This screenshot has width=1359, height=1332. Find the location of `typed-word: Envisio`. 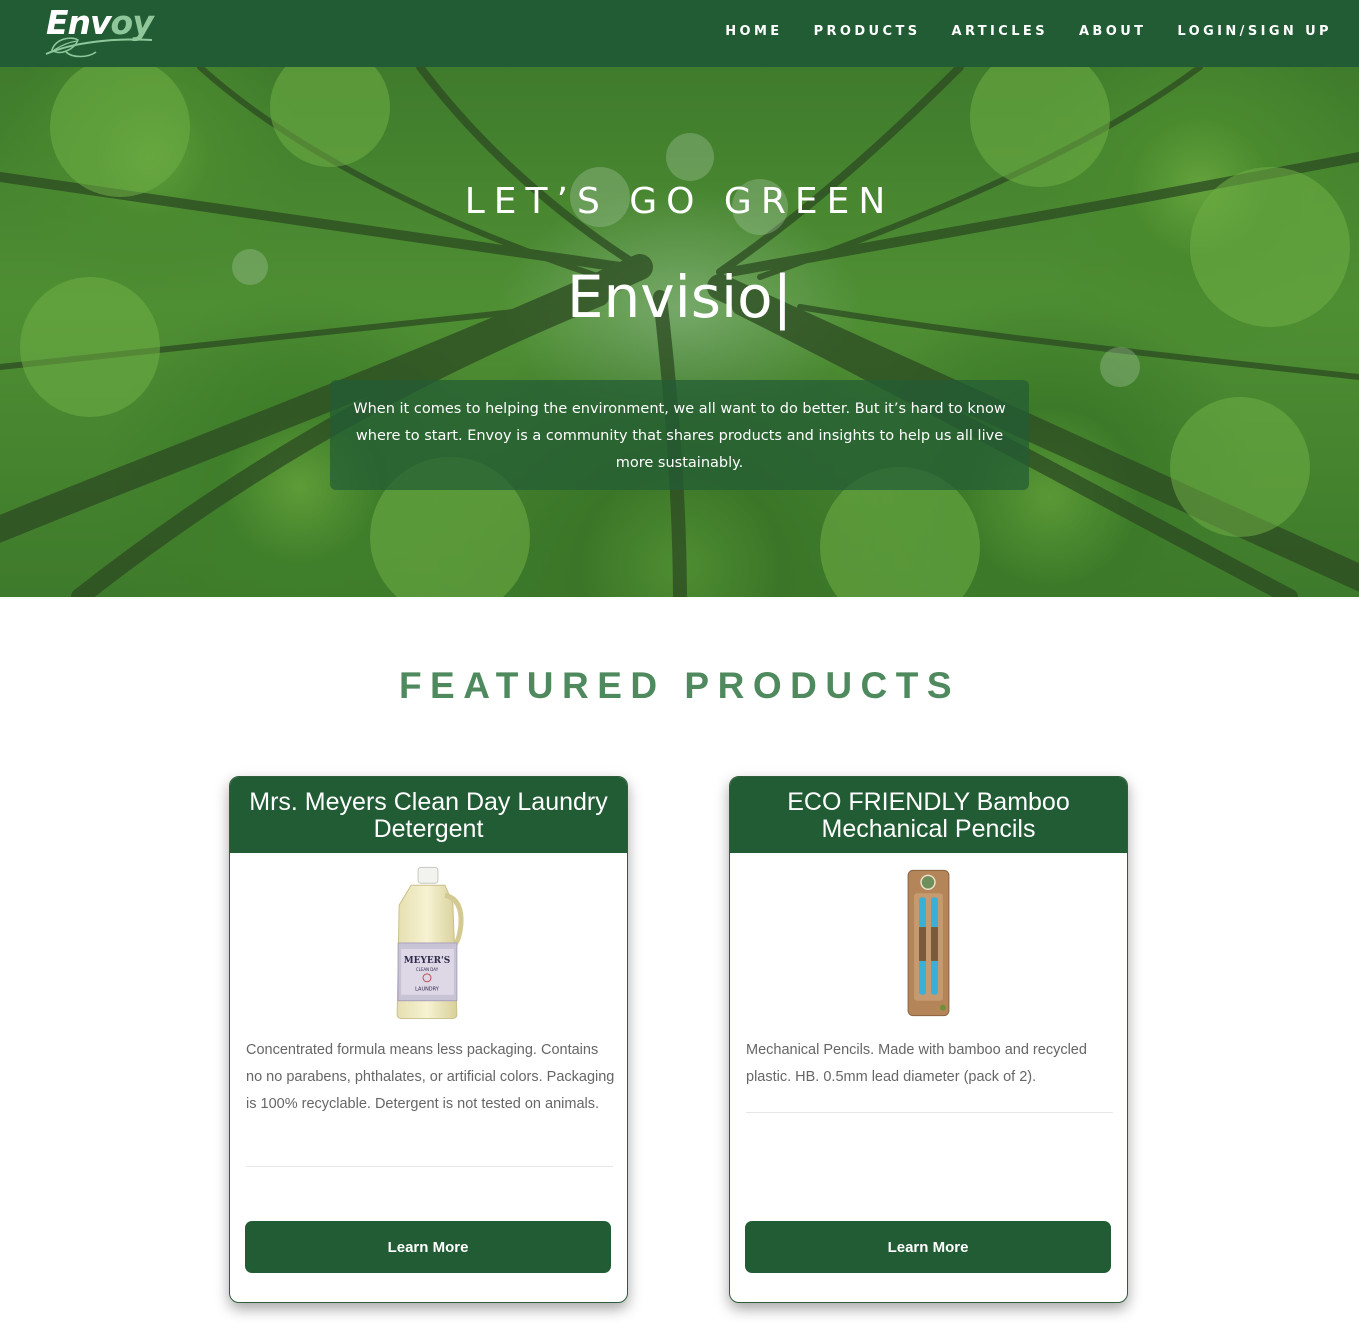

typed-word: Envisio is located at coordinates (669, 297).